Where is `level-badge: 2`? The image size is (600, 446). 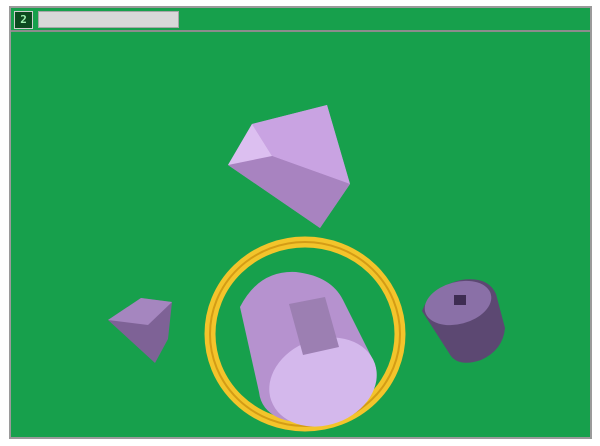 level-badge: 2 is located at coordinates (23, 20).